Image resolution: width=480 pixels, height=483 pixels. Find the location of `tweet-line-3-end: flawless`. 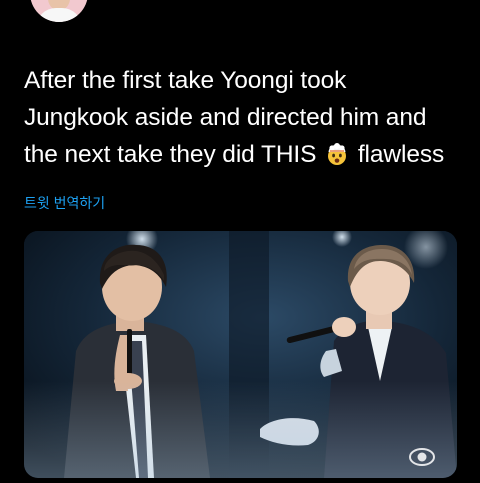

tweet-line-3-end: flawless is located at coordinates (401, 154).